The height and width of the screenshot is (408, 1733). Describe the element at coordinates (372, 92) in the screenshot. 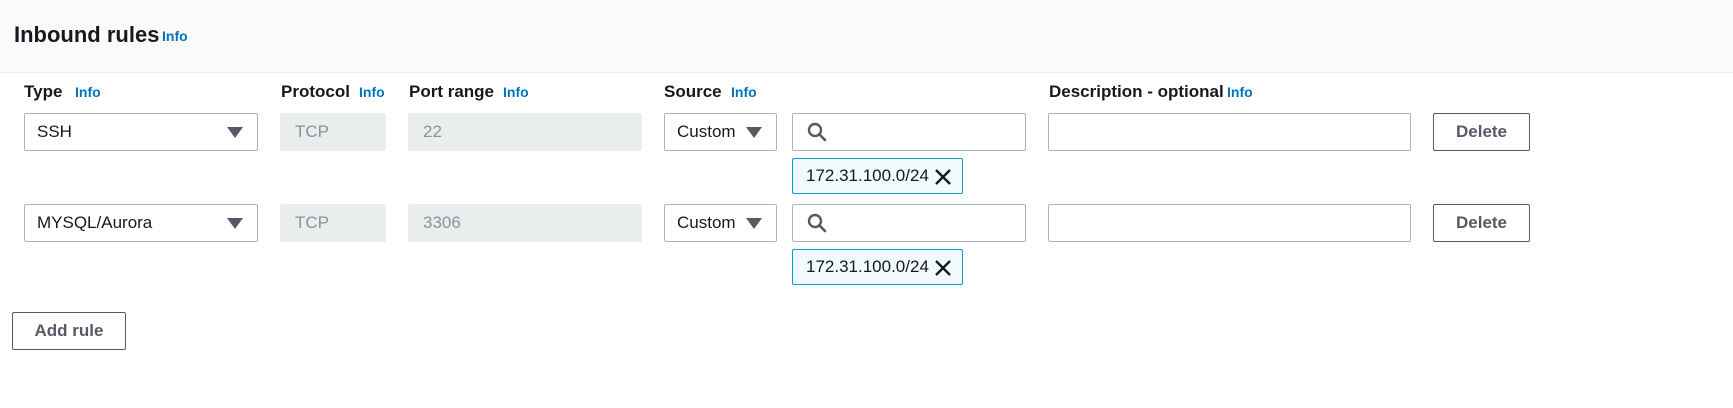

I see `protocol-info-link: Info` at that location.